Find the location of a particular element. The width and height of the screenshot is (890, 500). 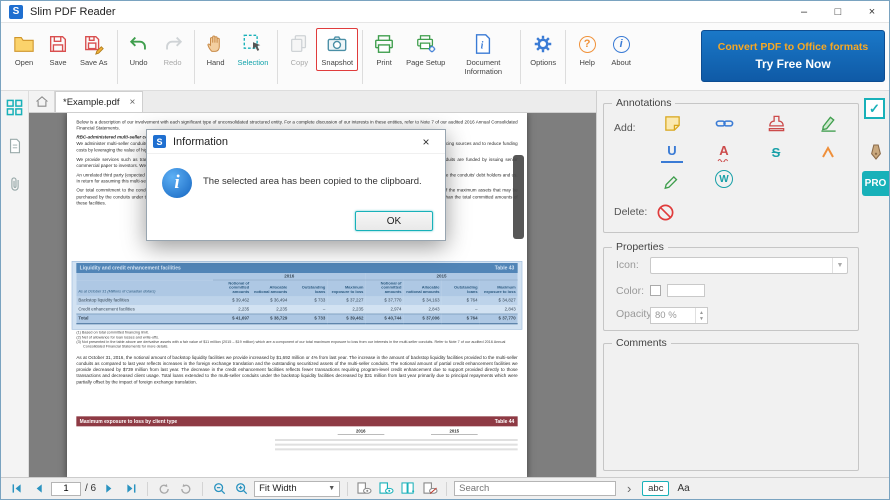

copy-button: Copy is located at coordinates (299, 49).